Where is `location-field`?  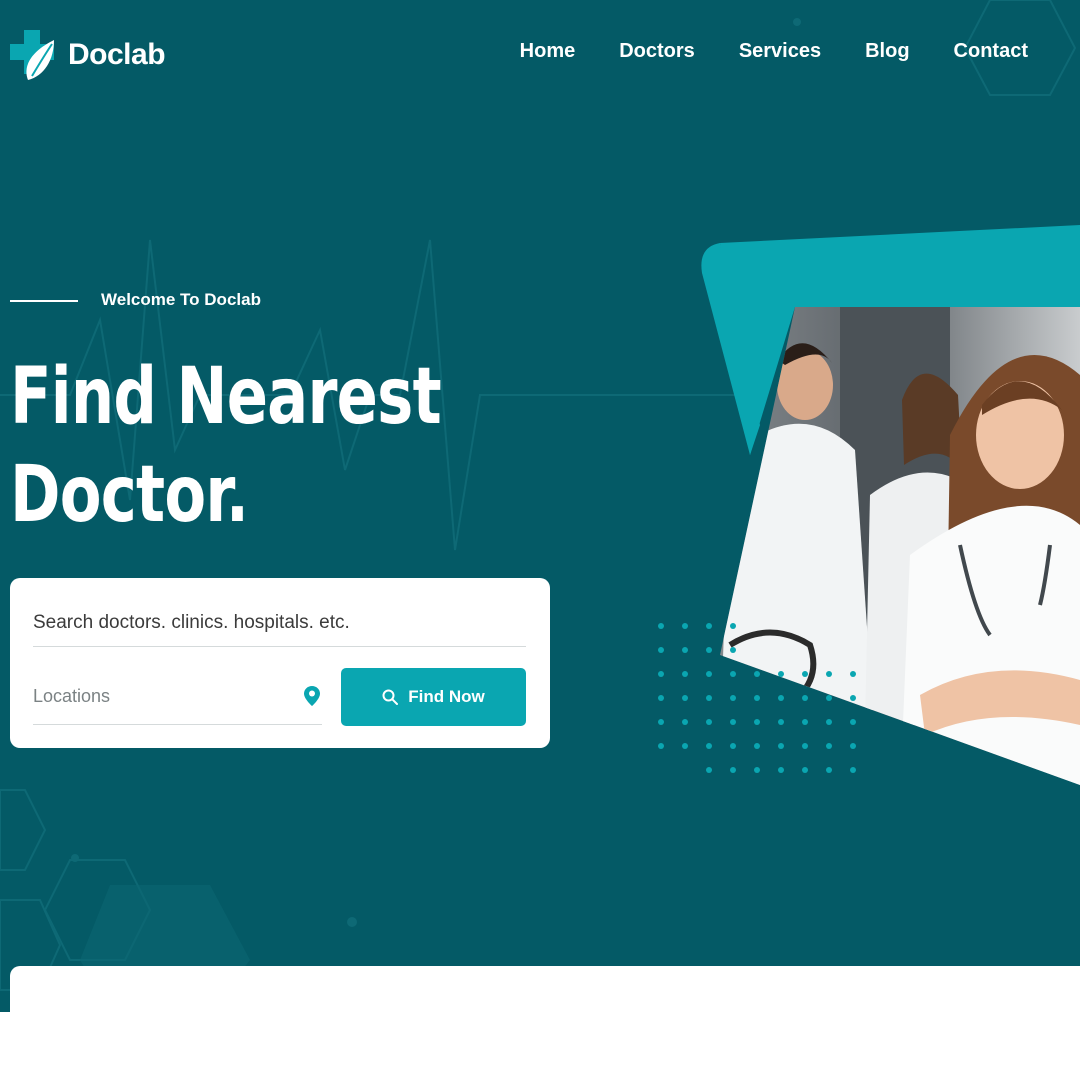
location-field is located at coordinates (177, 699).